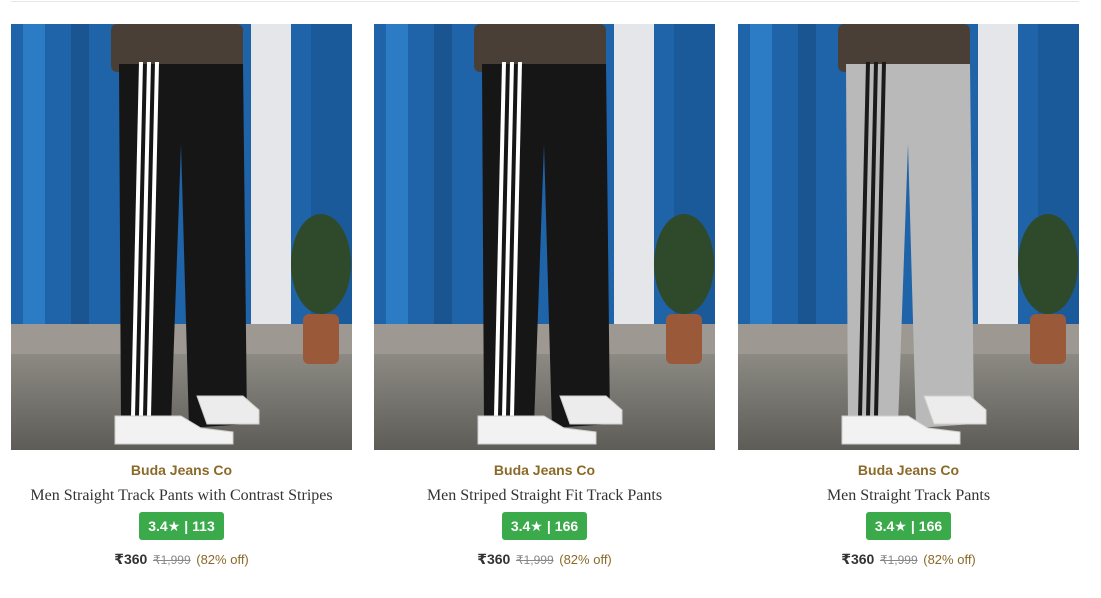 The image size is (1101, 598). I want to click on product-title: Men Straight Track Pants, so click(908, 495).